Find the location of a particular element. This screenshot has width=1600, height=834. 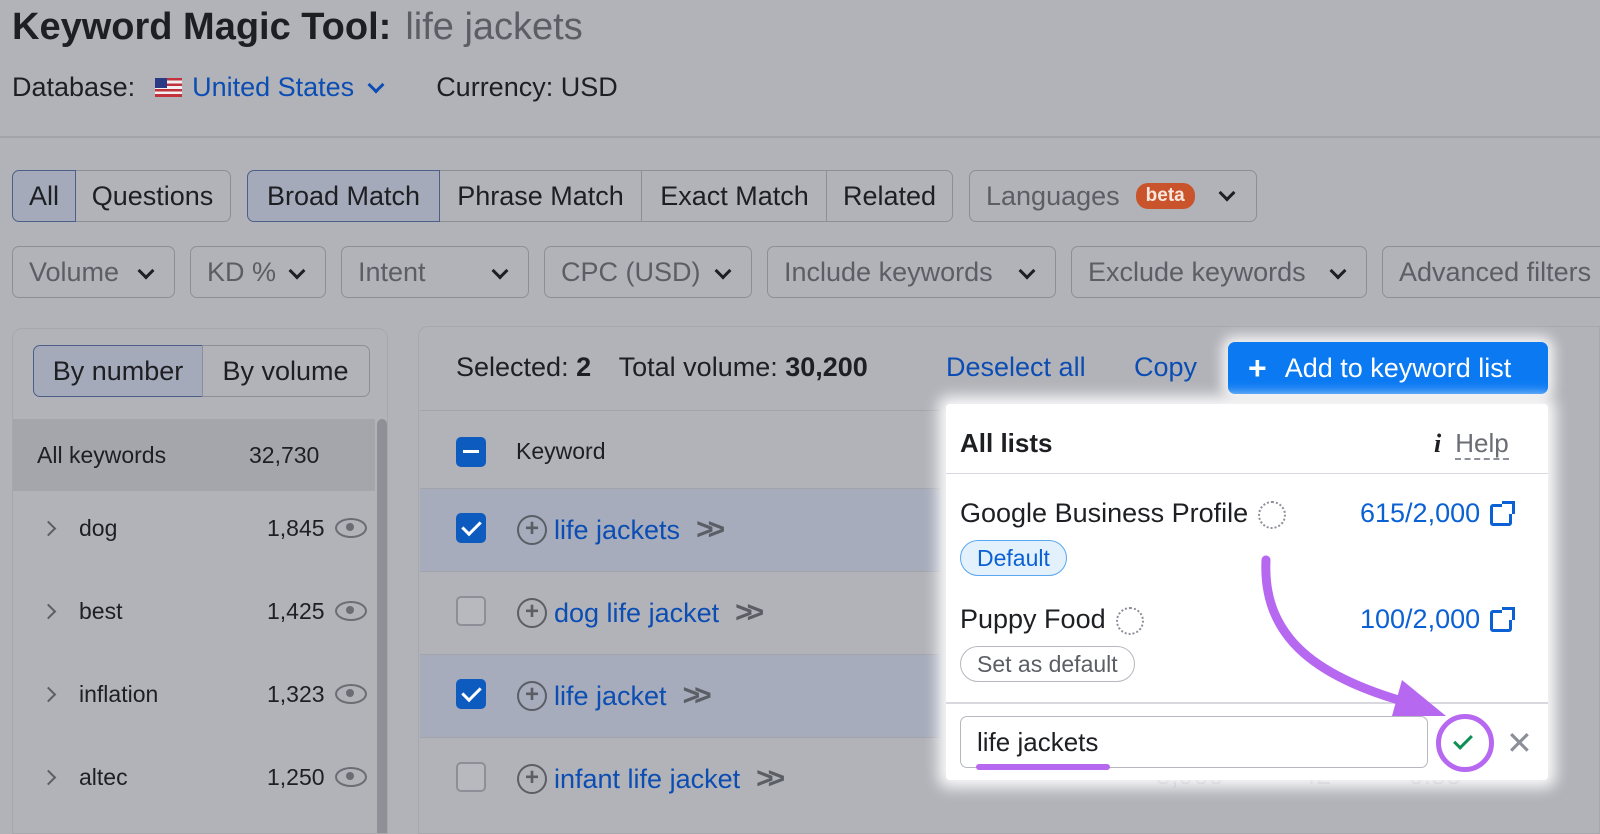

selection-summary: Selected: 2 Total volume: 30,200 is located at coordinates (662, 367).